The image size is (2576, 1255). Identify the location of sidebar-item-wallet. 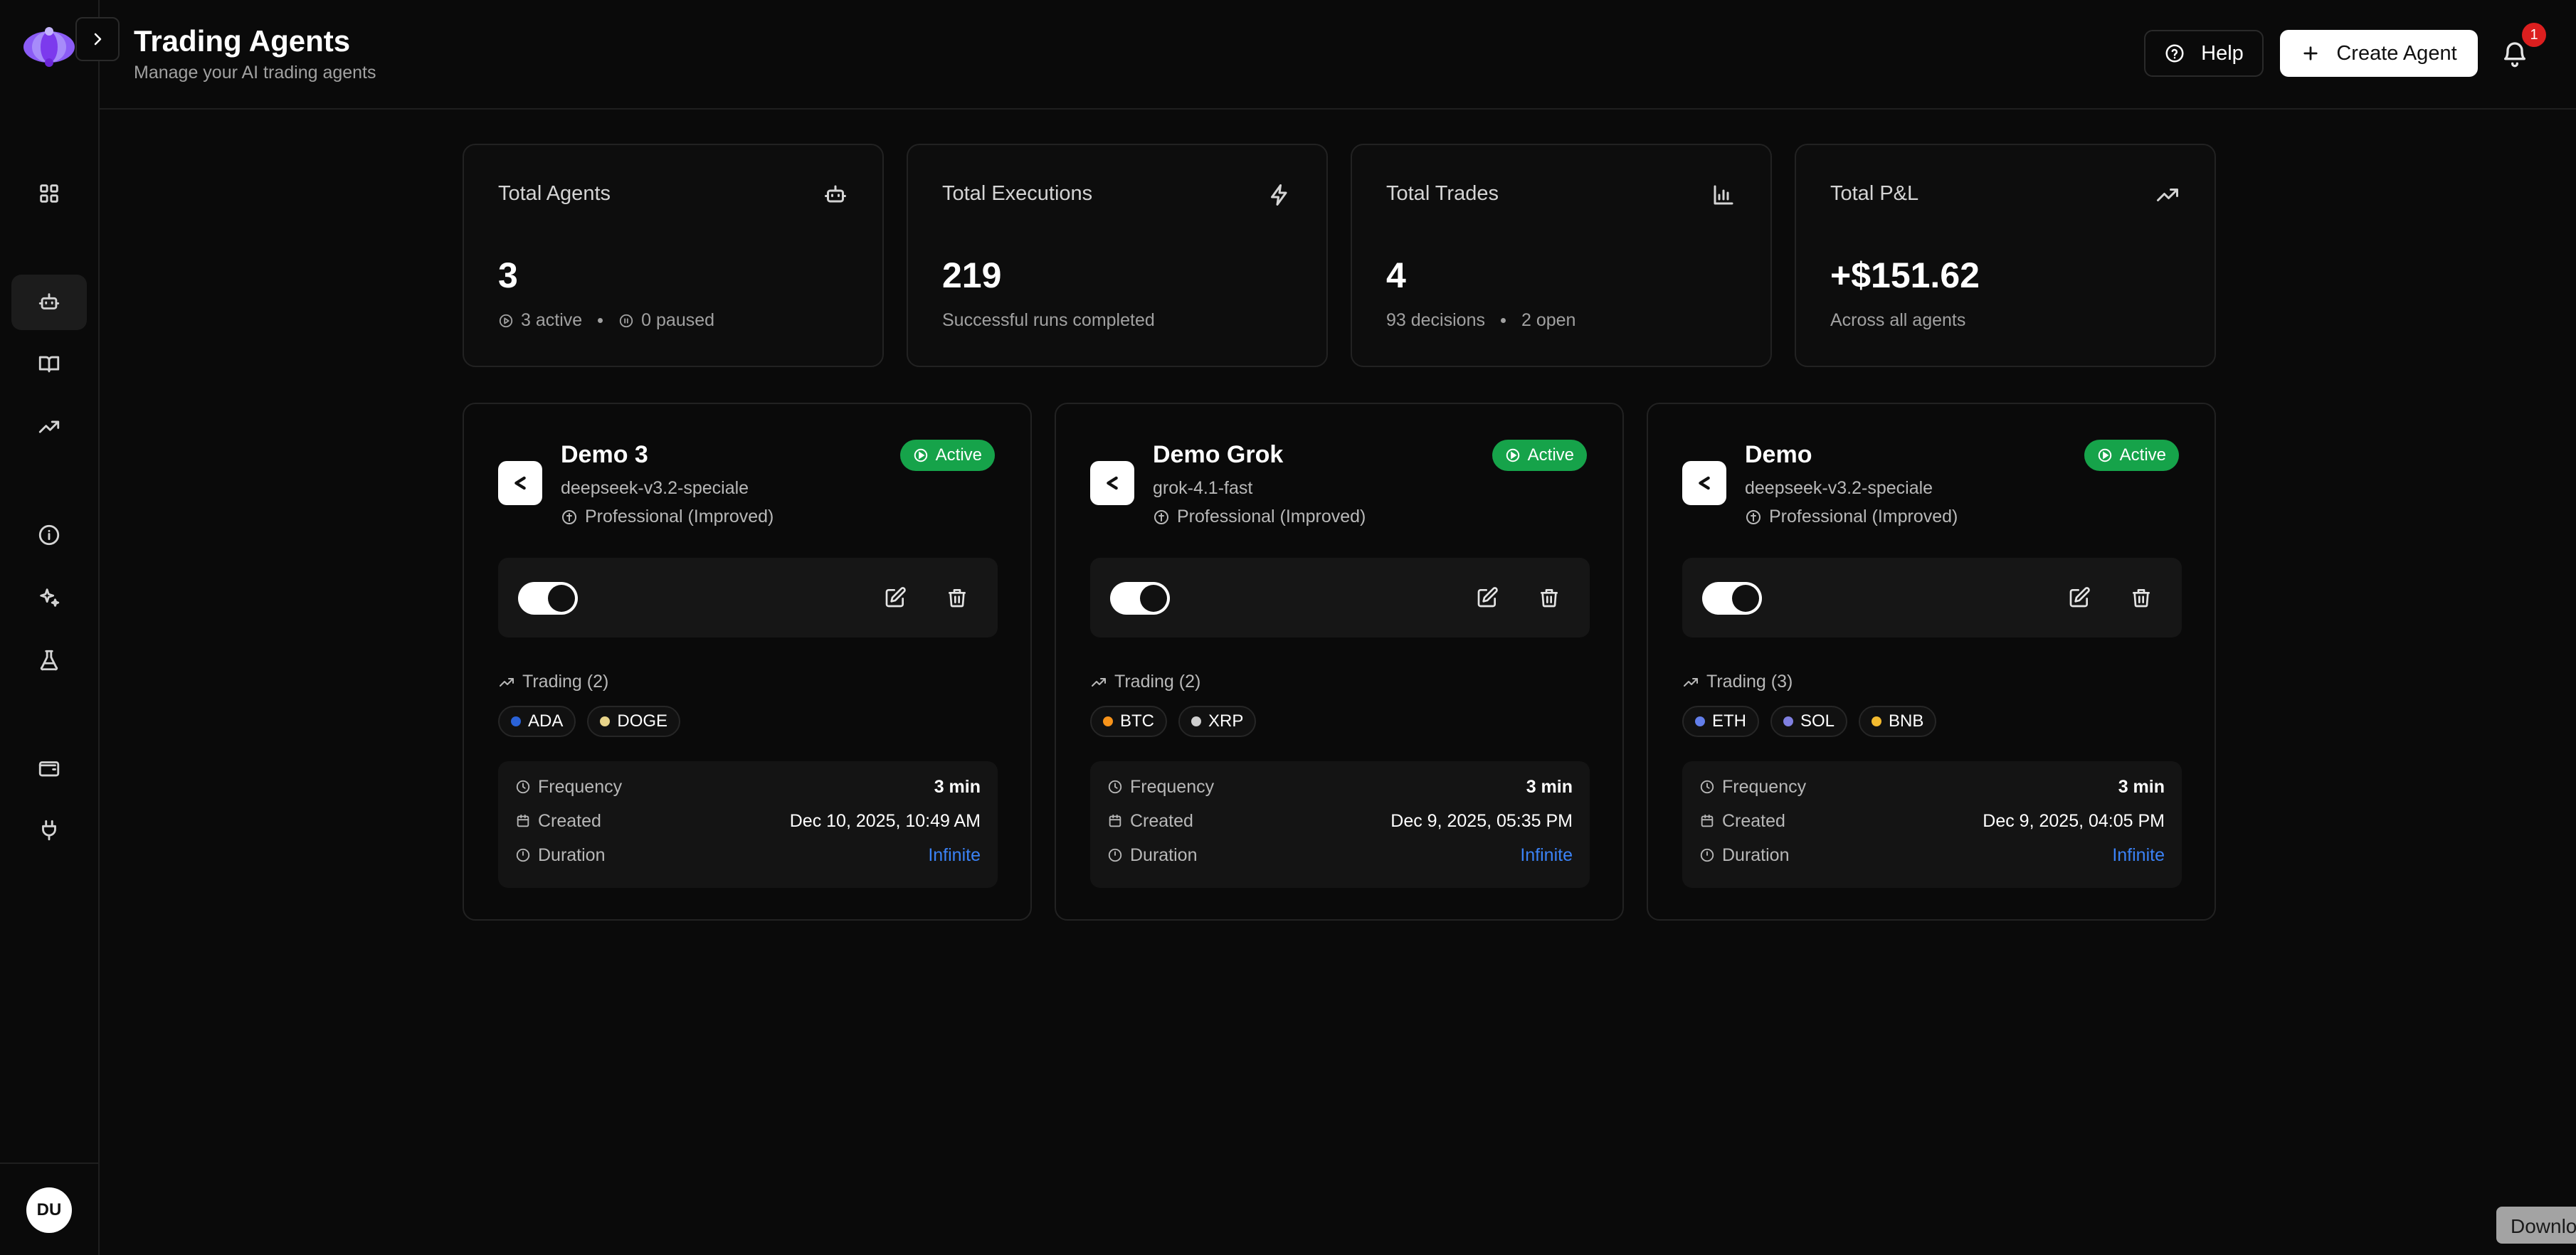
(49, 768).